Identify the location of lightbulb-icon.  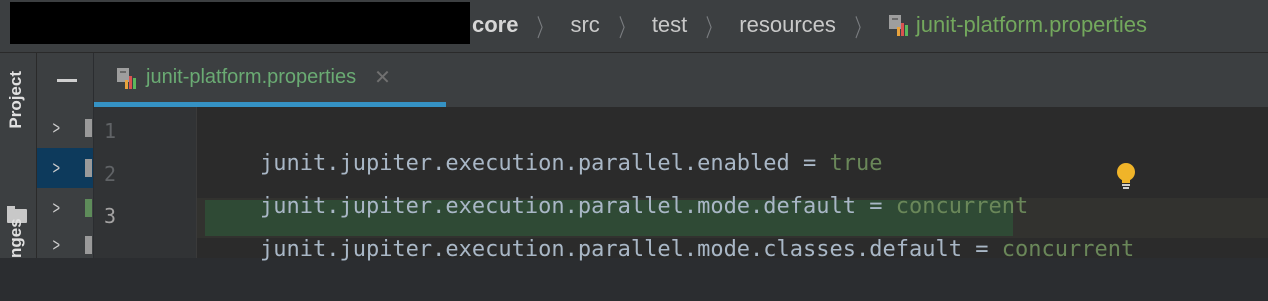
(1126, 176).